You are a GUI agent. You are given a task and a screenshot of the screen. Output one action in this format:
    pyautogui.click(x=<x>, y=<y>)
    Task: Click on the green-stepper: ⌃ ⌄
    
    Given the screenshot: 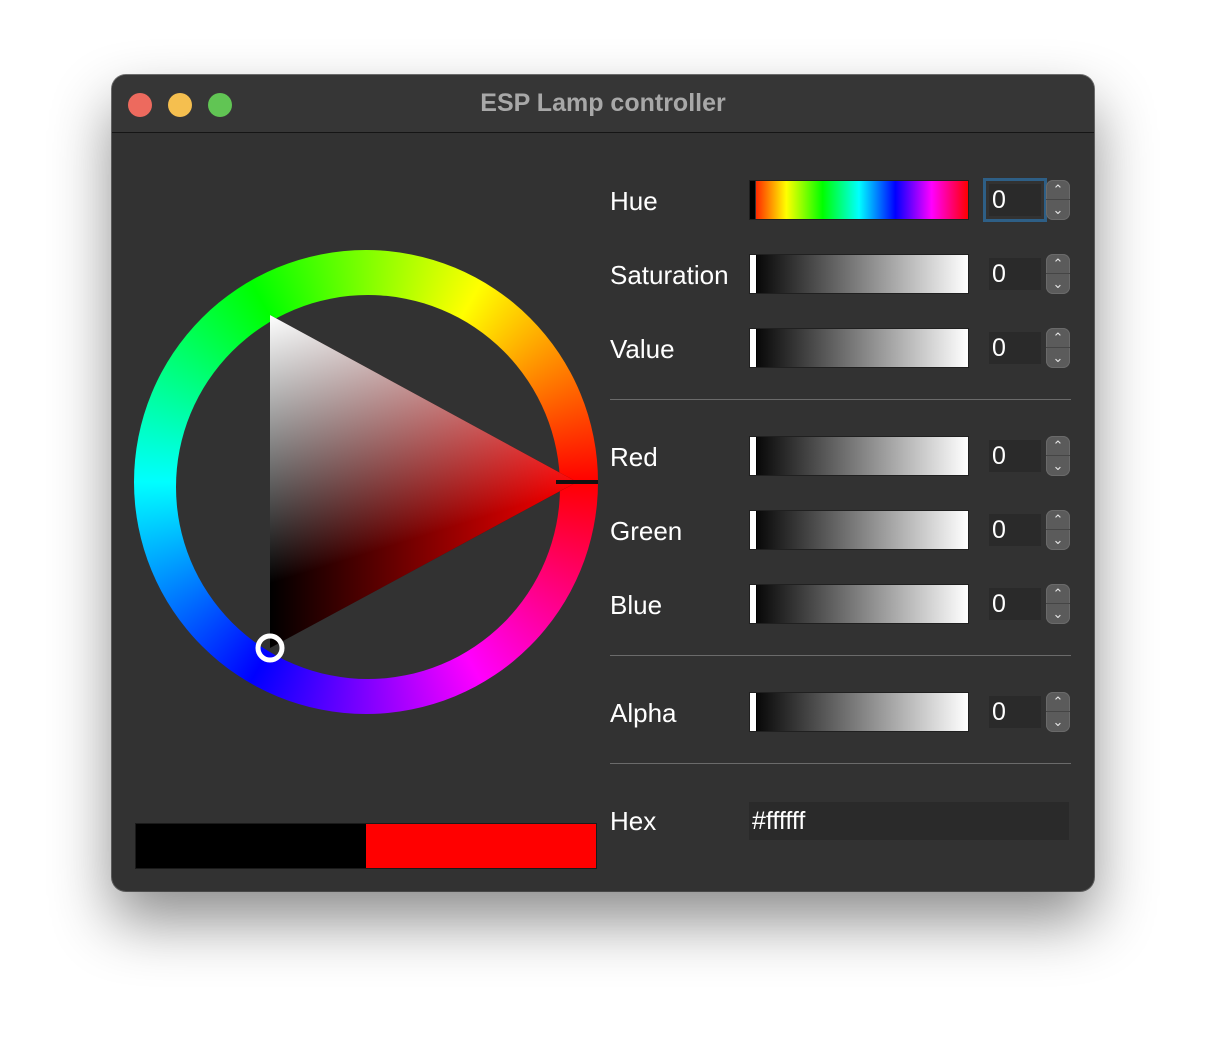 What is the action you would take?
    pyautogui.click(x=1058, y=530)
    